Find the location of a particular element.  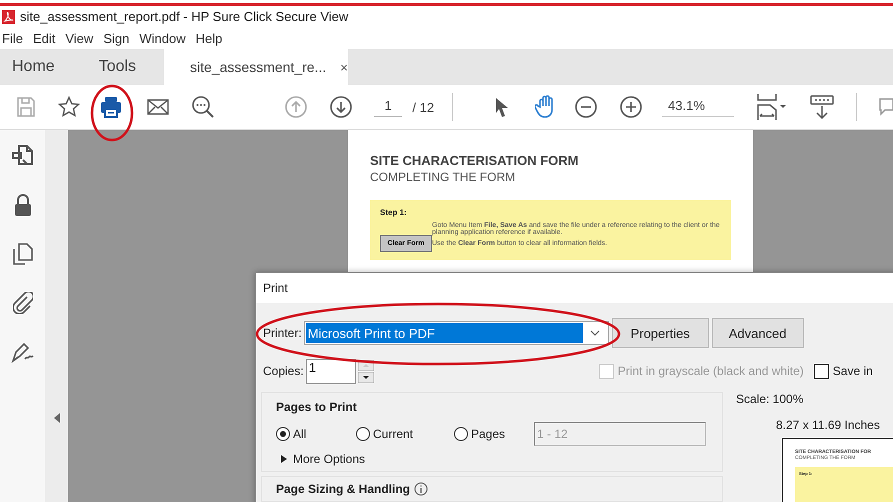

fit-page-icon is located at coordinates (772, 107).